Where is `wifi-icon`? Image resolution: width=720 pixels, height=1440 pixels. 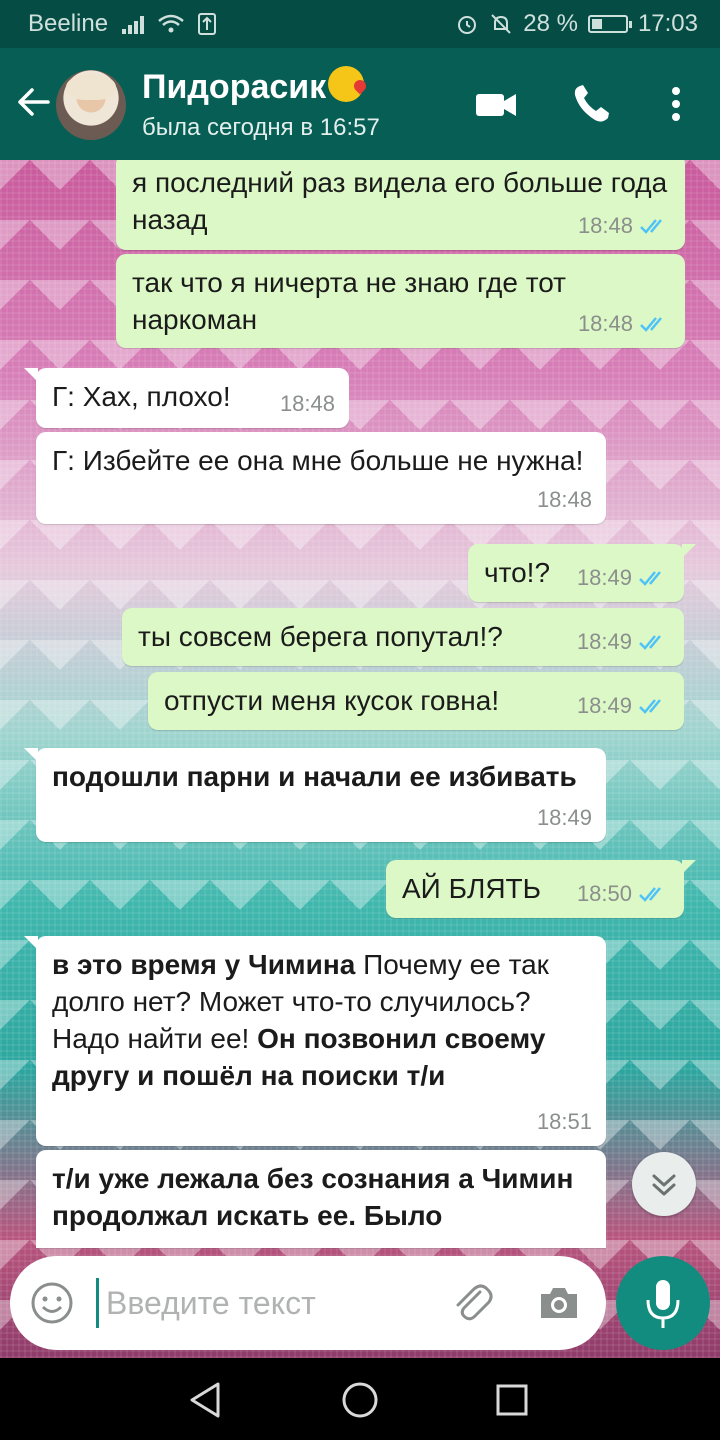
wifi-icon is located at coordinates (171, 23).